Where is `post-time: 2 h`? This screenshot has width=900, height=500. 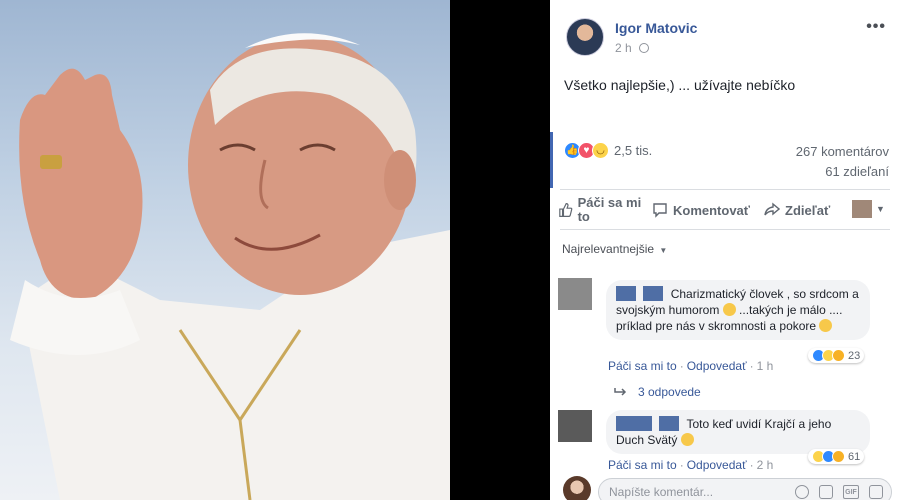
post-time: 2 h is located at coordinates (623, 48).